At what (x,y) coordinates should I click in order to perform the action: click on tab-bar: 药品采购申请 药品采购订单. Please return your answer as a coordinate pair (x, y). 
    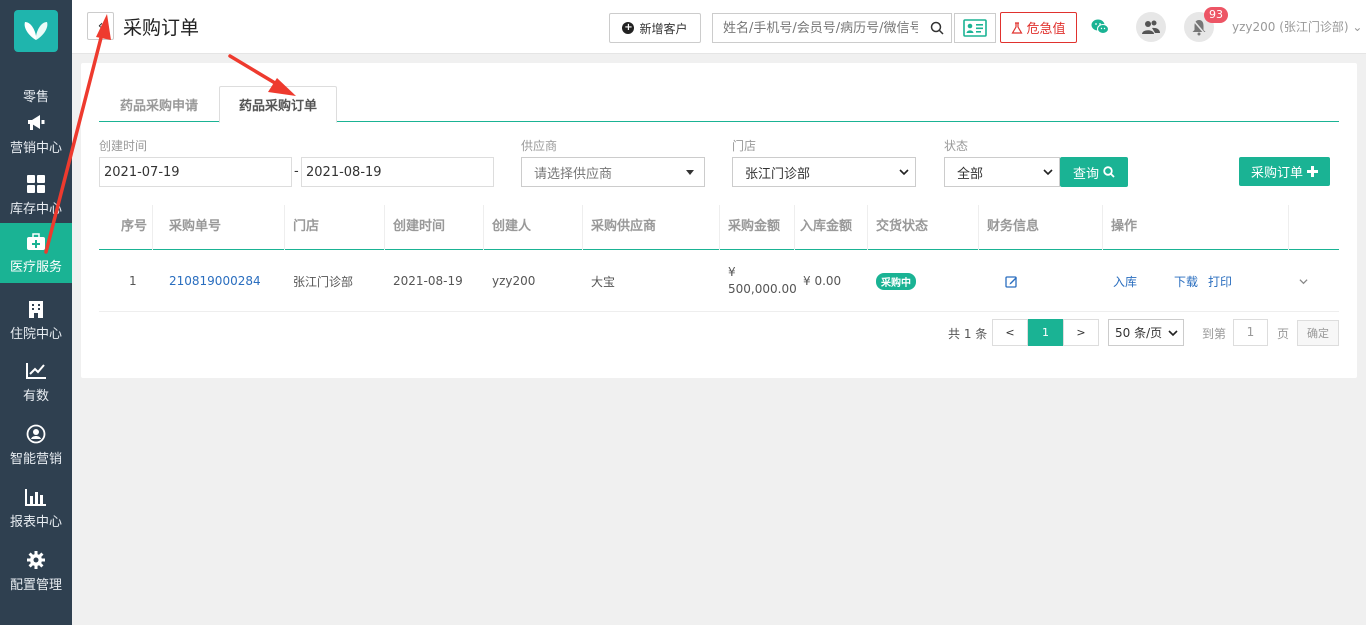
    Looking at the image, I should click on (719, 104).